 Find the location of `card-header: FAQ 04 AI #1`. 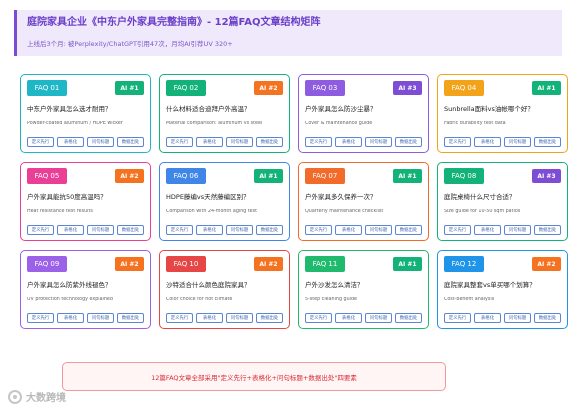

card-header: FAQ 04 AI #1 is located at coordinates (502, 88).